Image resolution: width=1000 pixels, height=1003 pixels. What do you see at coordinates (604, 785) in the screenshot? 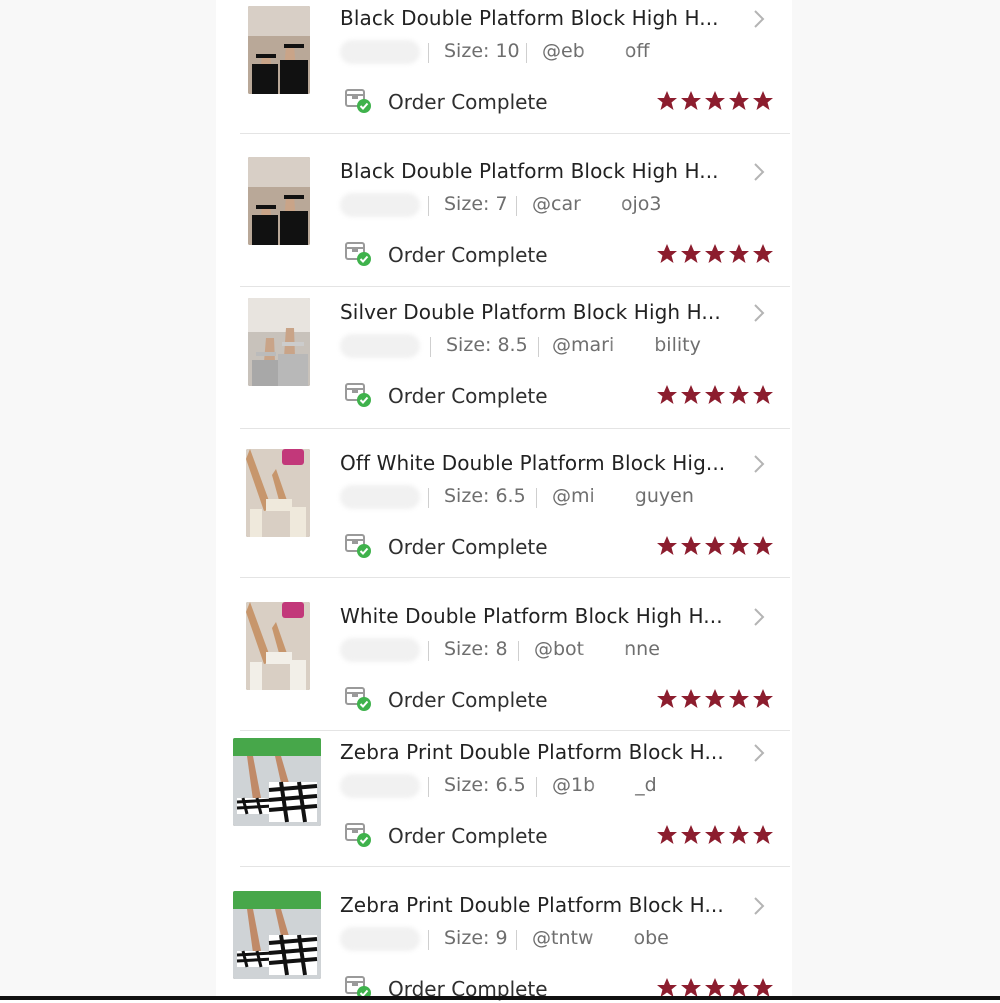
I see `buyer-username: @1b _d` at bounding box center [604, 785].